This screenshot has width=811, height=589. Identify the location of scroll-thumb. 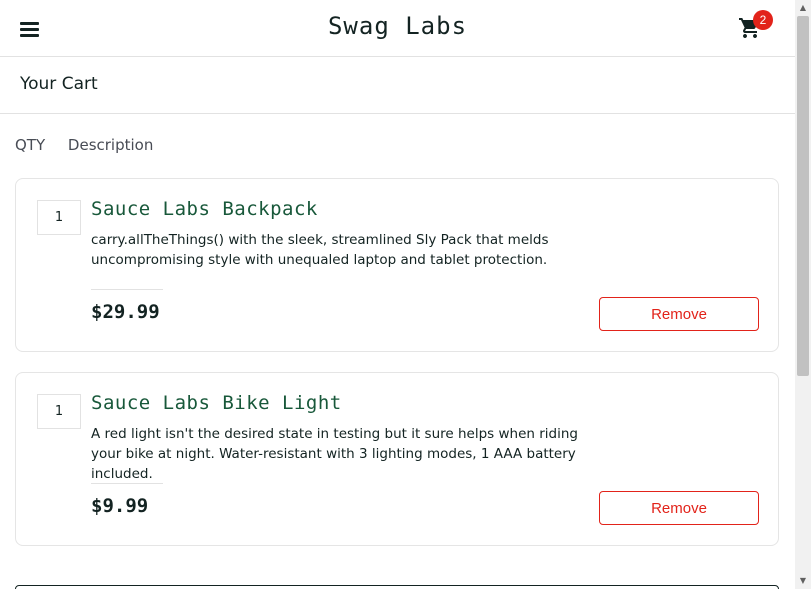
(803, 196).